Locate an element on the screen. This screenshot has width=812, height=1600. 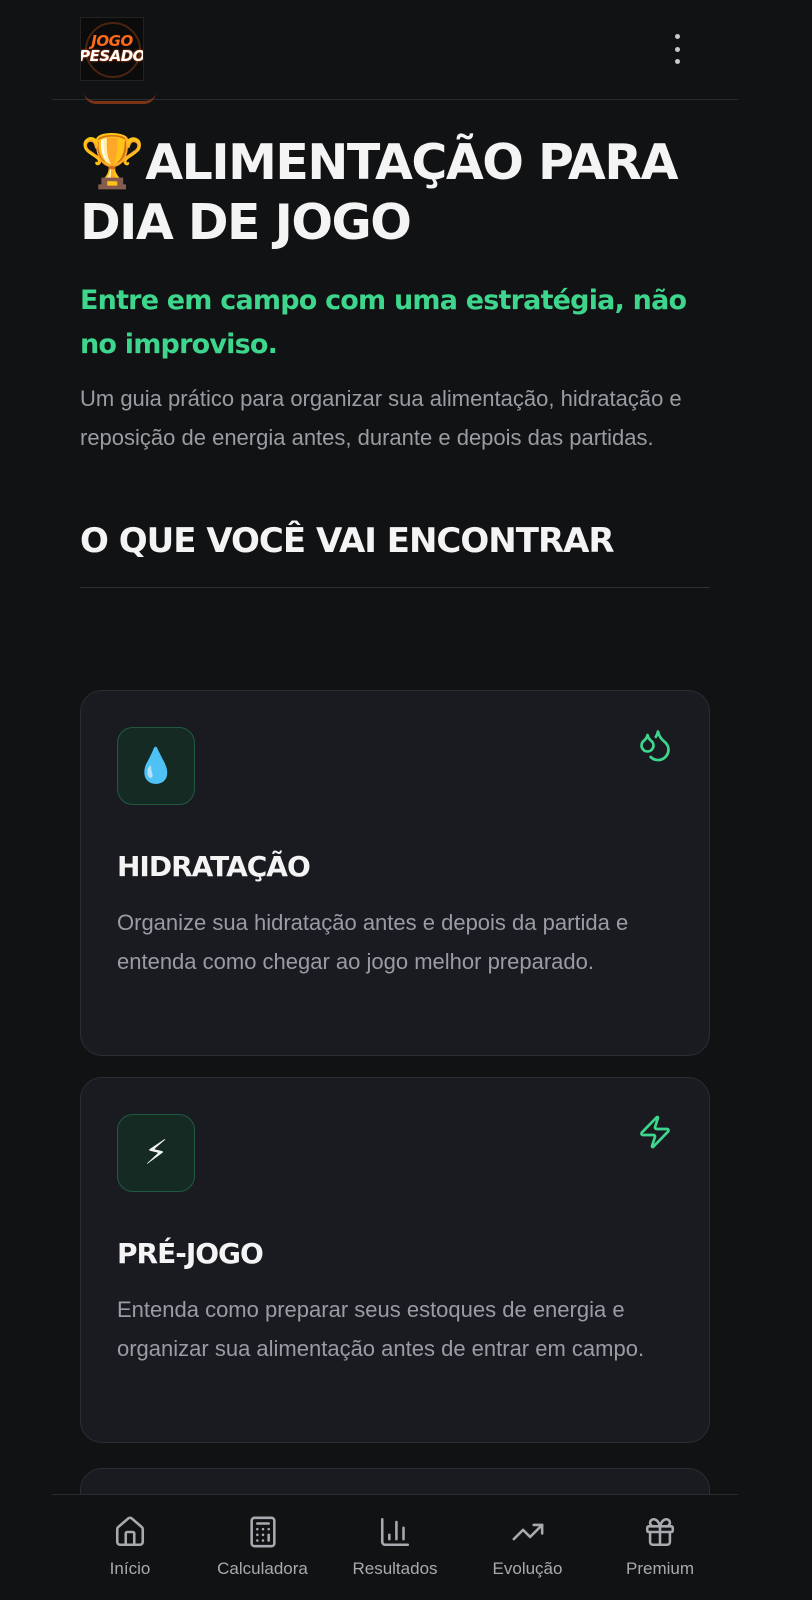
kebab-menu-icon is located at coordinates (677, 49).